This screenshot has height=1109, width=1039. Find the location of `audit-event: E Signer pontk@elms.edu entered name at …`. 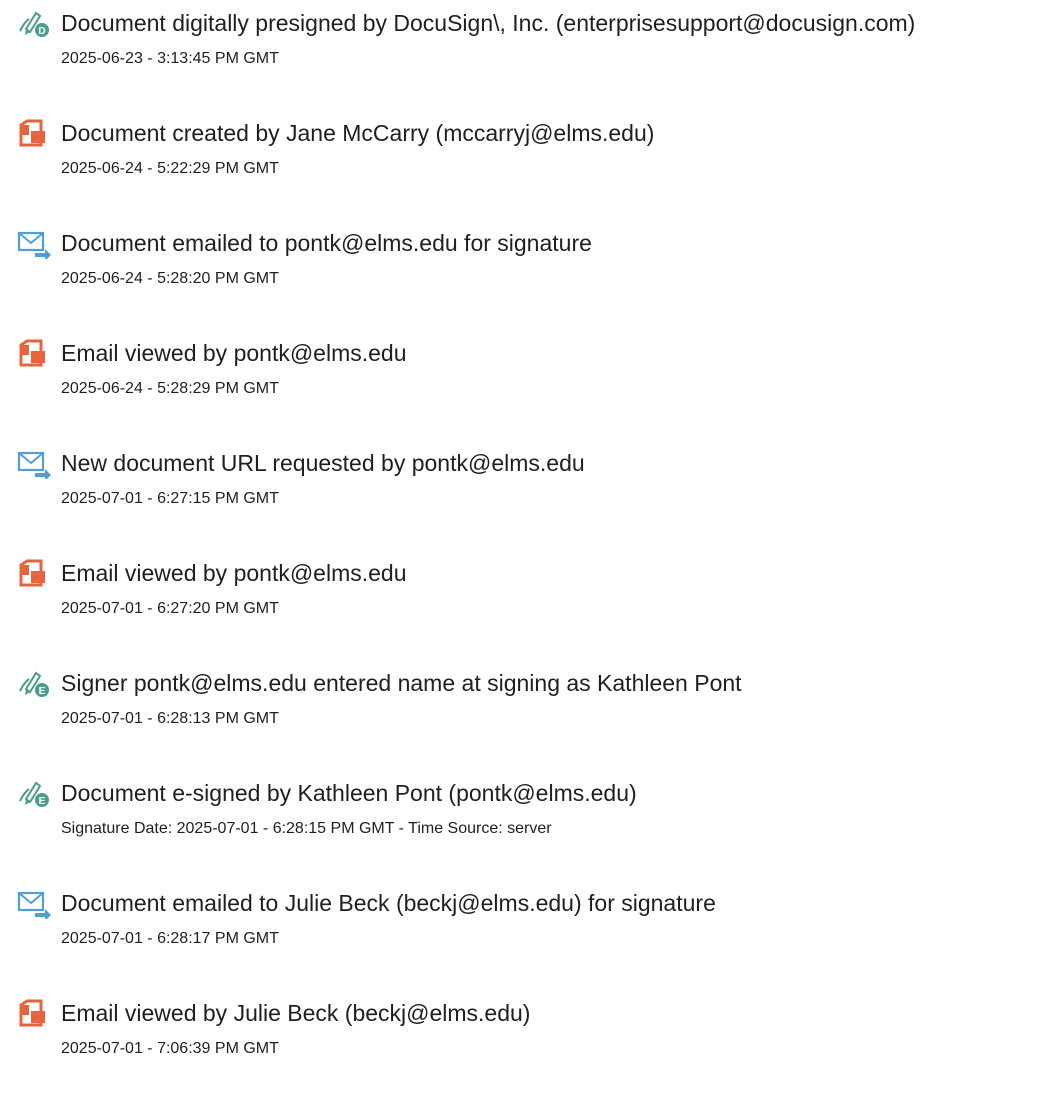

audit-event: E Signer pontk@elms.edu entered name at … is located at coordinates (519, 715).